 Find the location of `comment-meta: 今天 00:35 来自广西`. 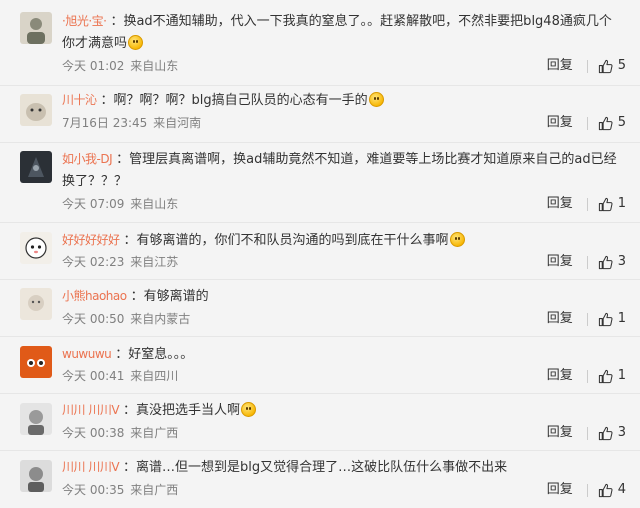

comment-meta: 今天 00:35 来自广西 is located at coordinates (121, 490).